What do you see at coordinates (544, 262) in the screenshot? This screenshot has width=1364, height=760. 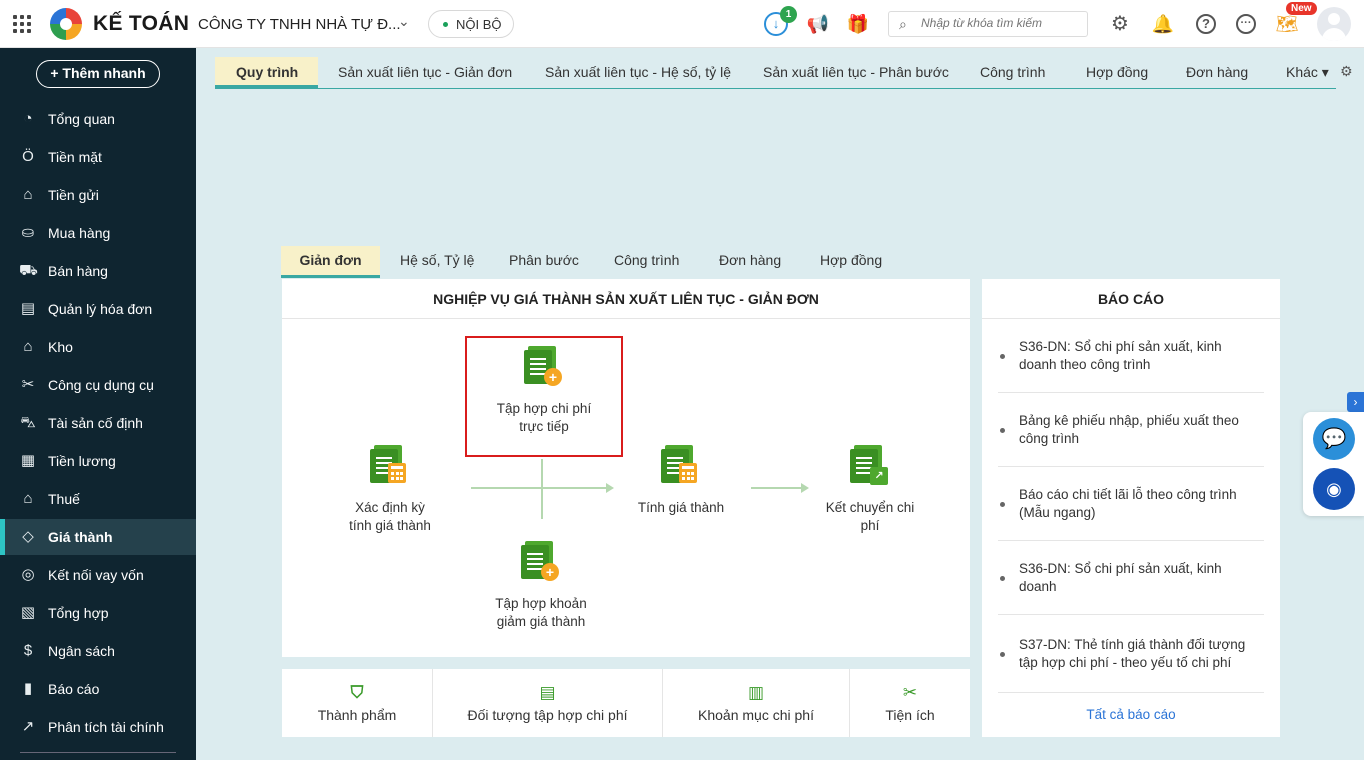 I see `subtab-phan-buoc: Phân bước` at bounding box center [544, 262].